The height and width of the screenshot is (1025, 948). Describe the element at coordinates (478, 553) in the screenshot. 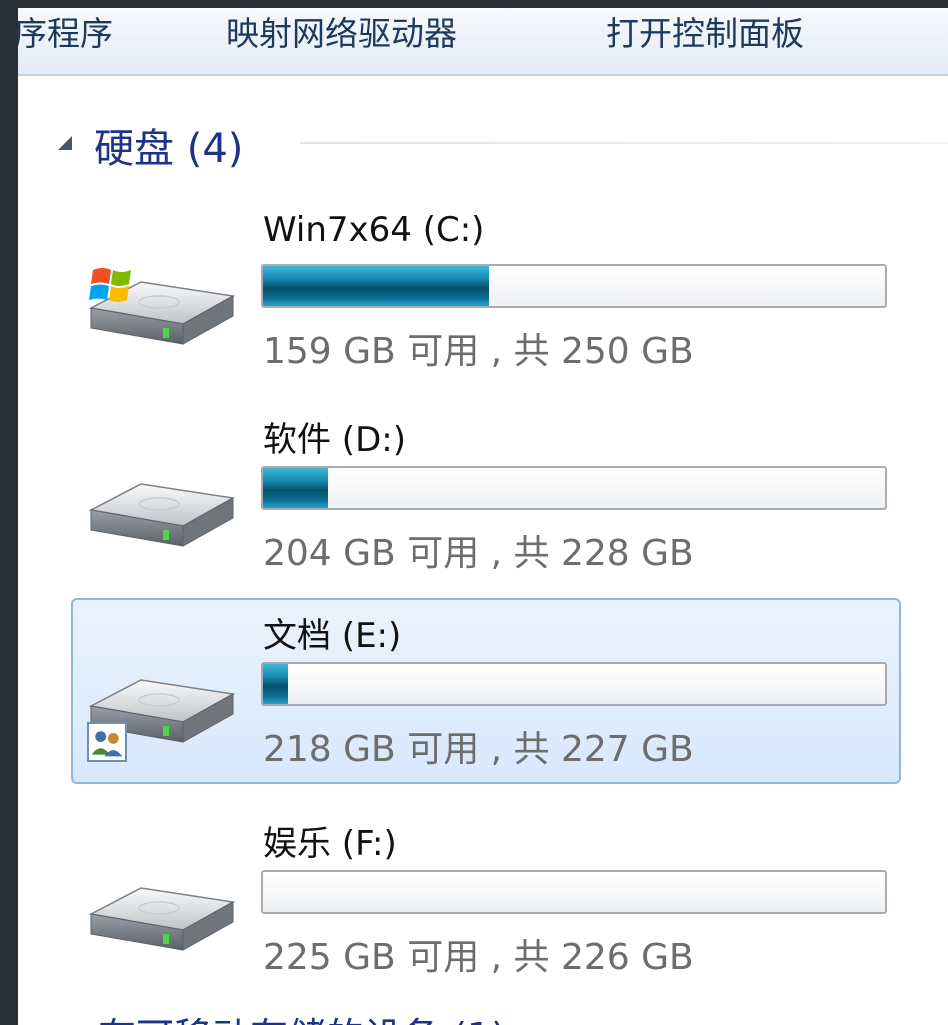

I see `drive-space: 204 GB 可用 , 共 228 GB` at that location.